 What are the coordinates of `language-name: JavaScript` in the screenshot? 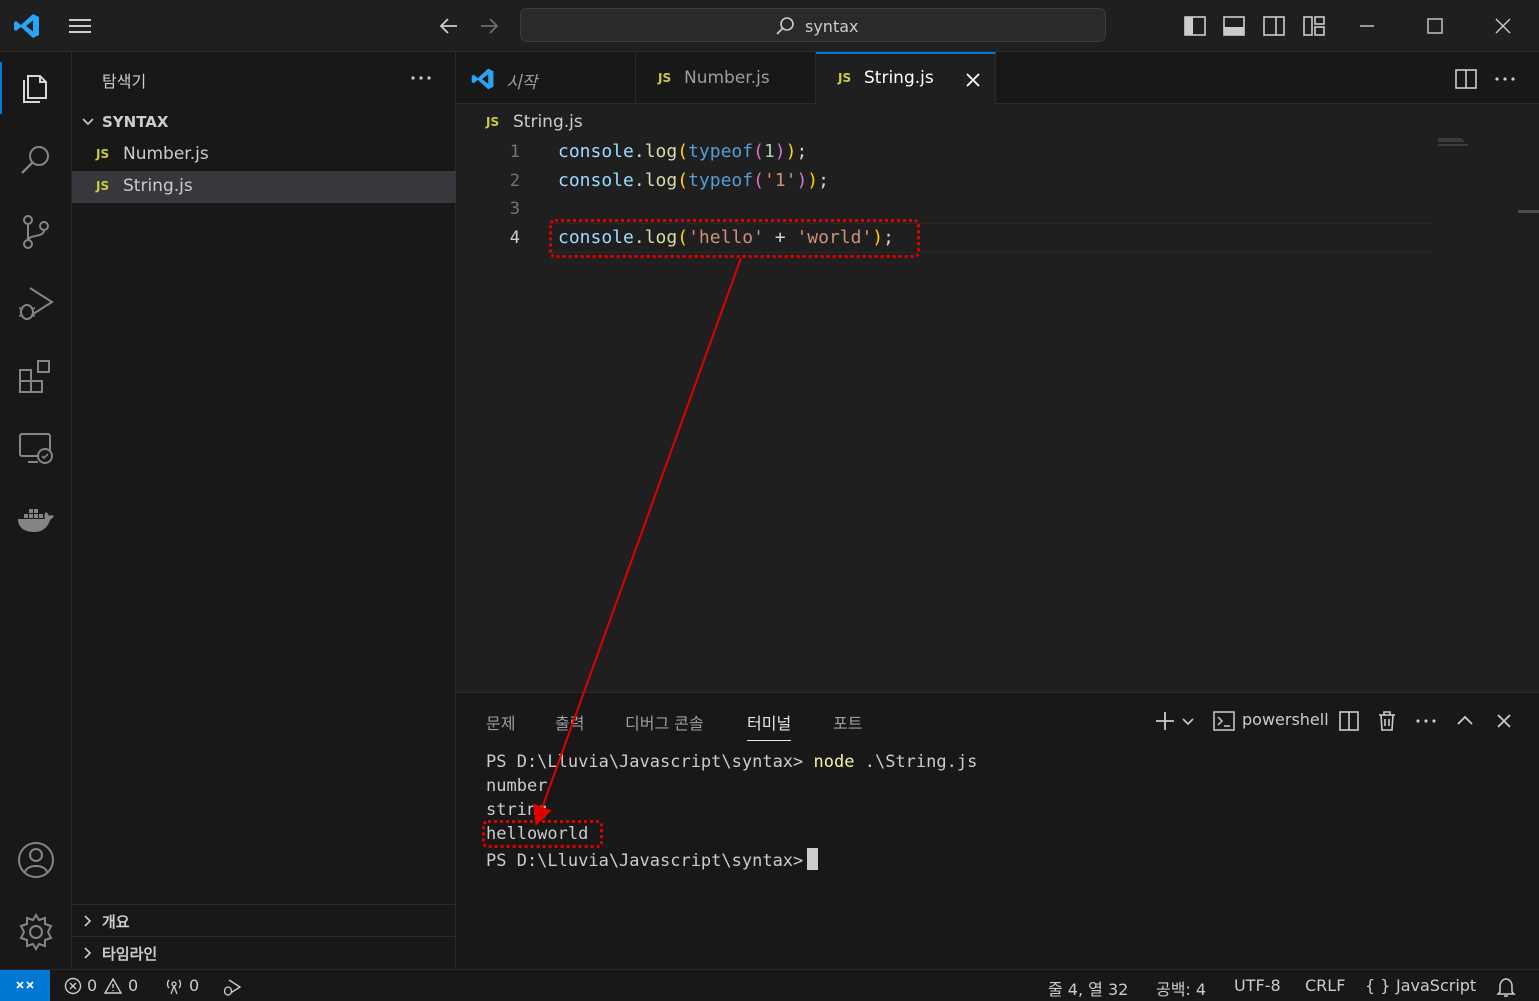 It's located at (1436, 985).